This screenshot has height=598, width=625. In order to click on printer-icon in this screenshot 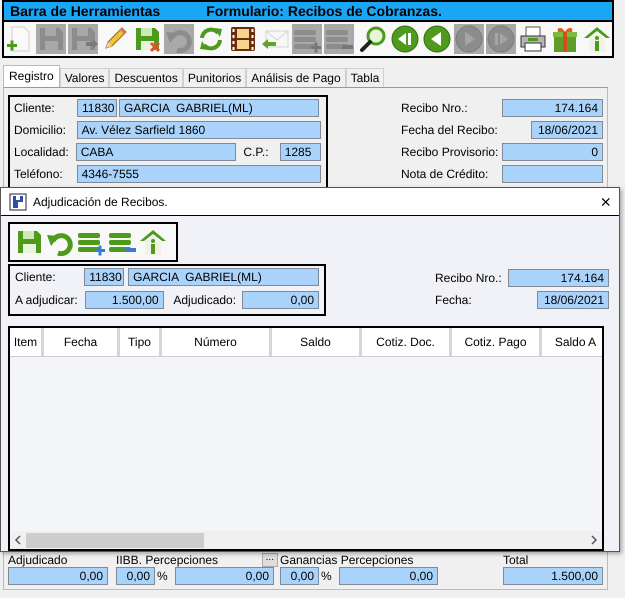, I will do `click(533, 39)`.